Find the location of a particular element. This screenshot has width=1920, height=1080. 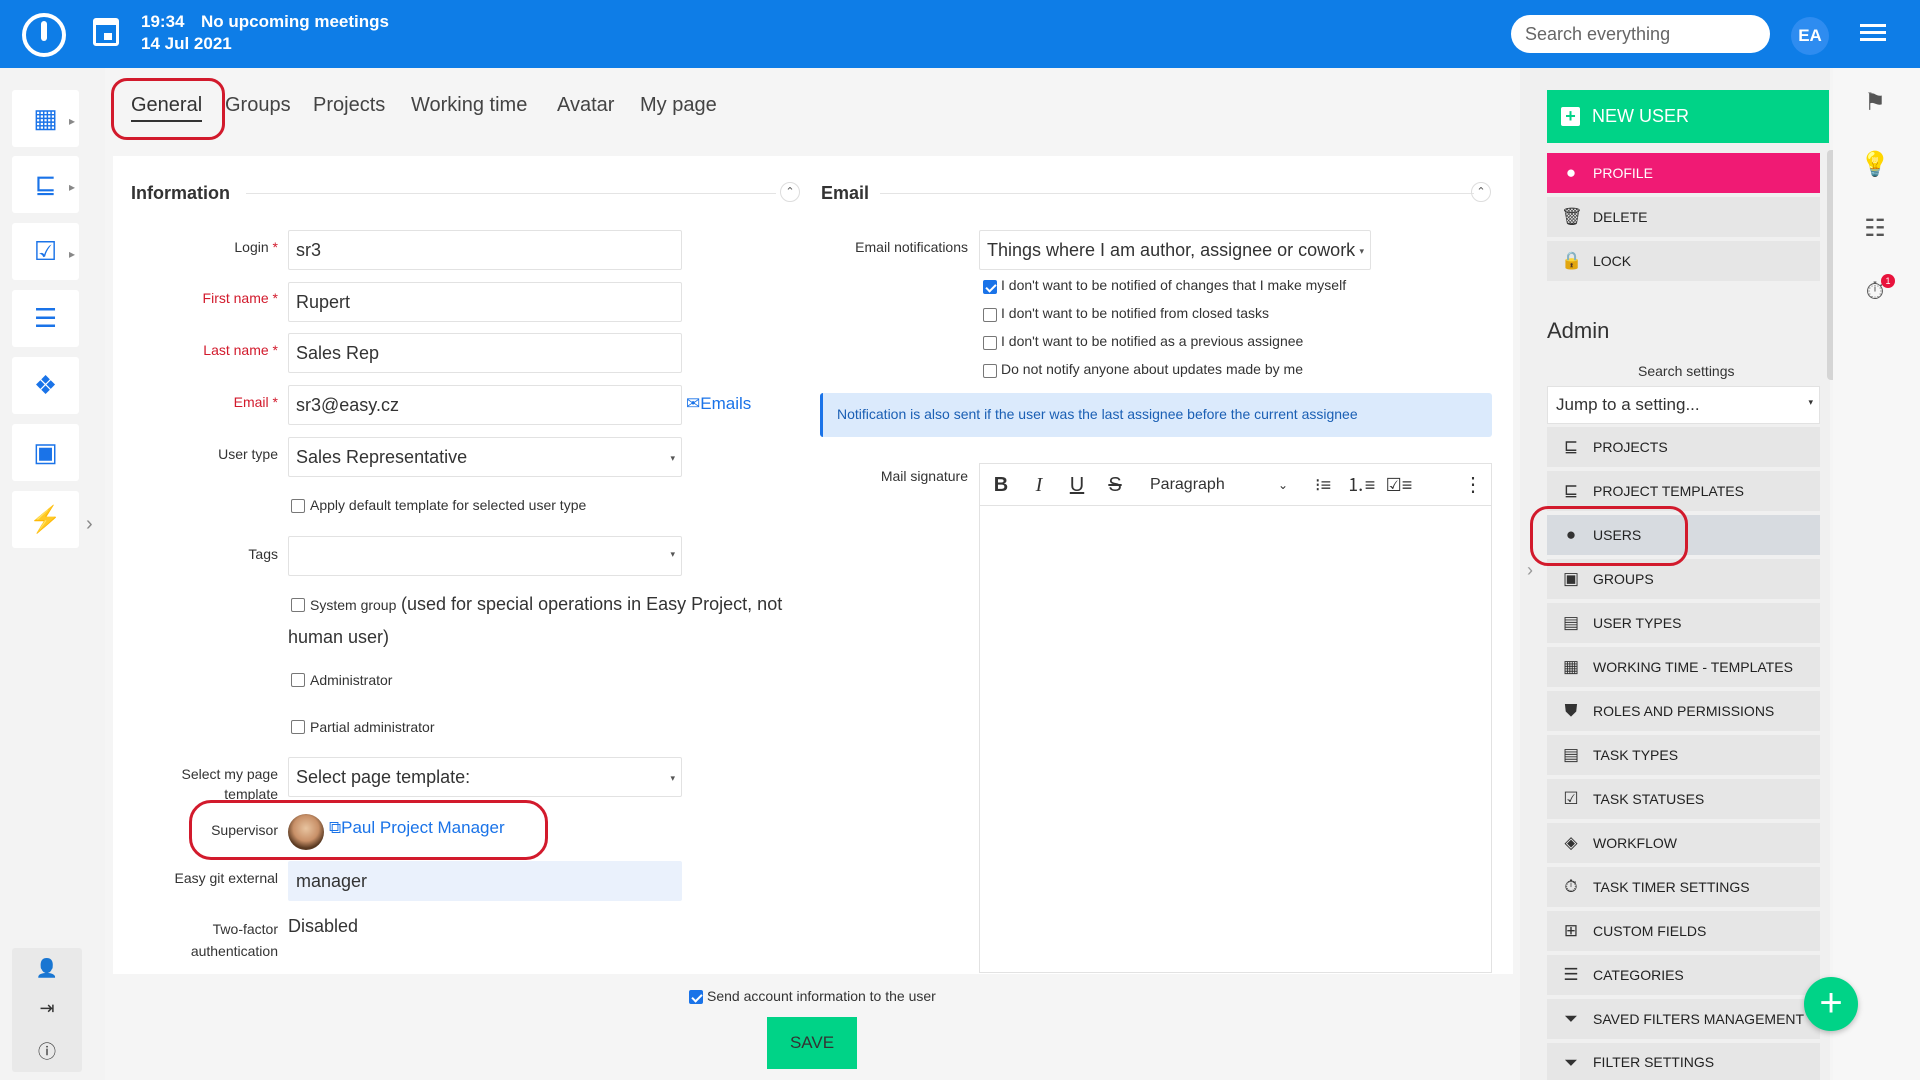

first-name-label: First name * is located at coordinates (240, 298).